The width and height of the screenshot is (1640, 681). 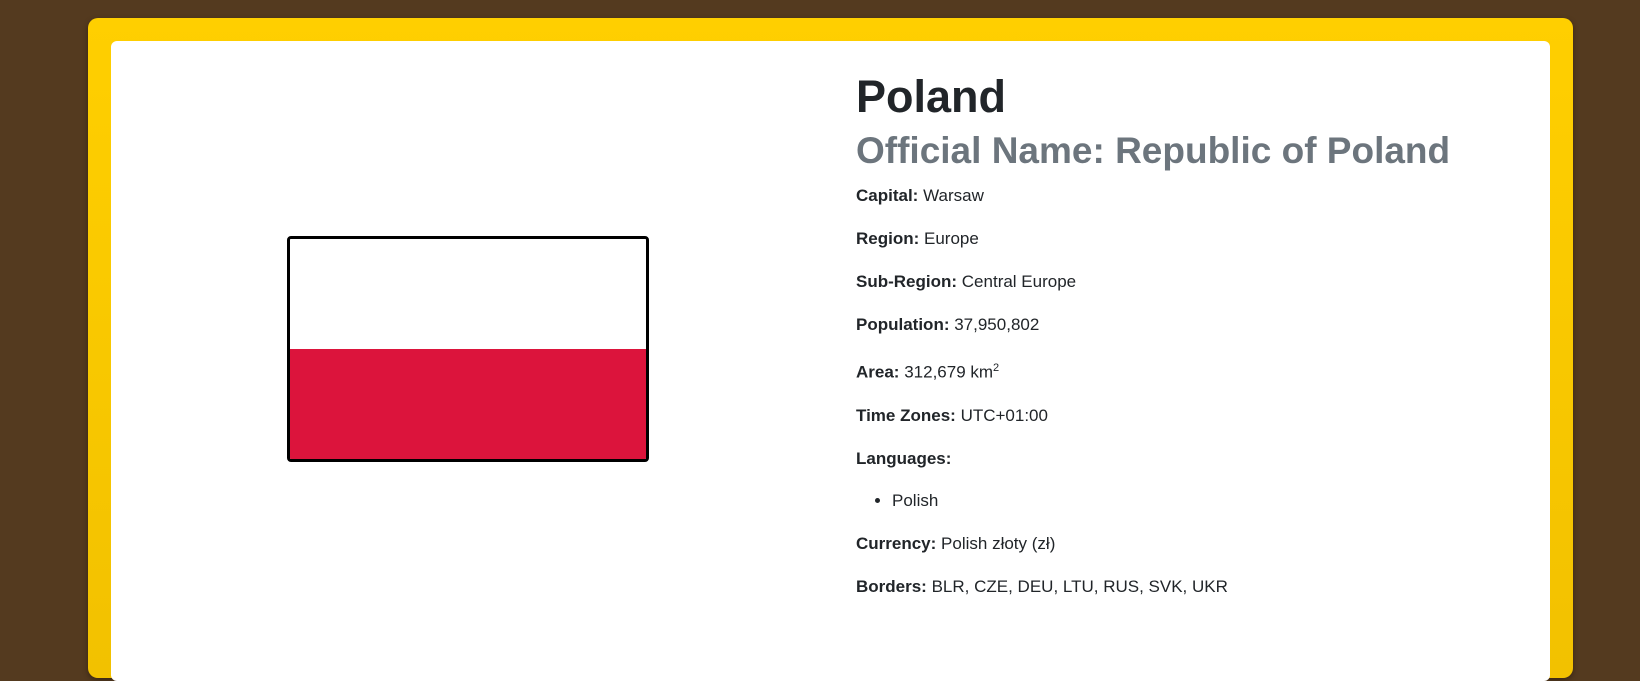 I want to click on region-value: Europe, so click(x=951, y=238).